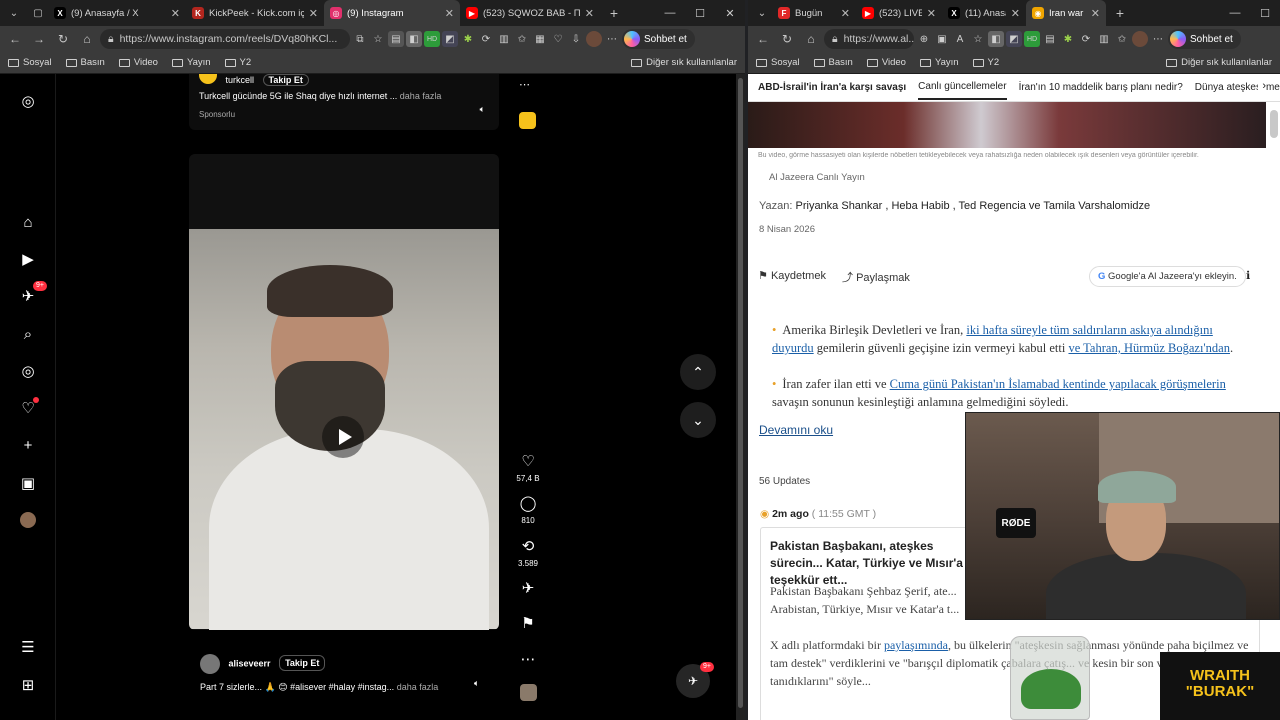 The width and height of the screenshot is (1280, 720). I want to click on create-plus-icon: +, so click(28, 445).